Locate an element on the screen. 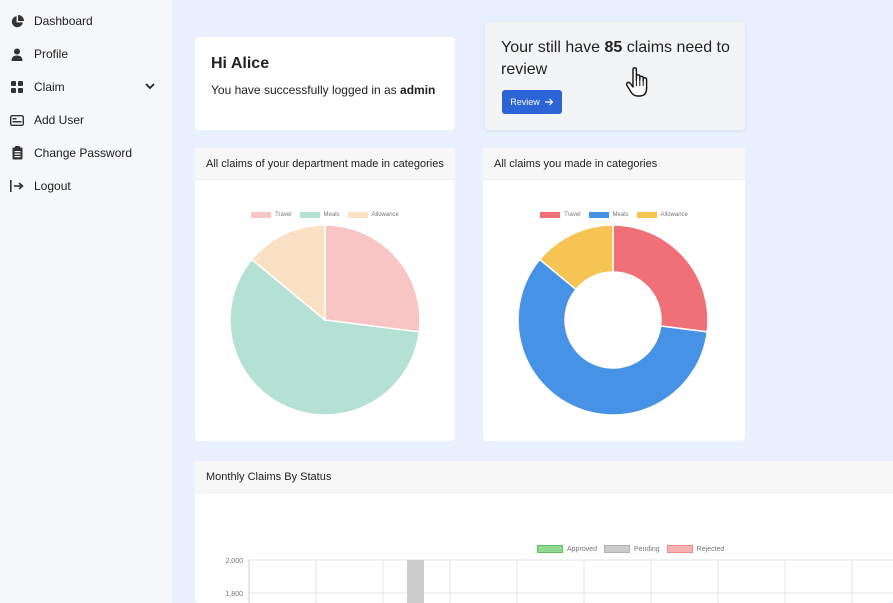 This screenshot has height=603, width=893. monthly-bar-chart: 2,000 1,800 is located at coordinates (559, 580).